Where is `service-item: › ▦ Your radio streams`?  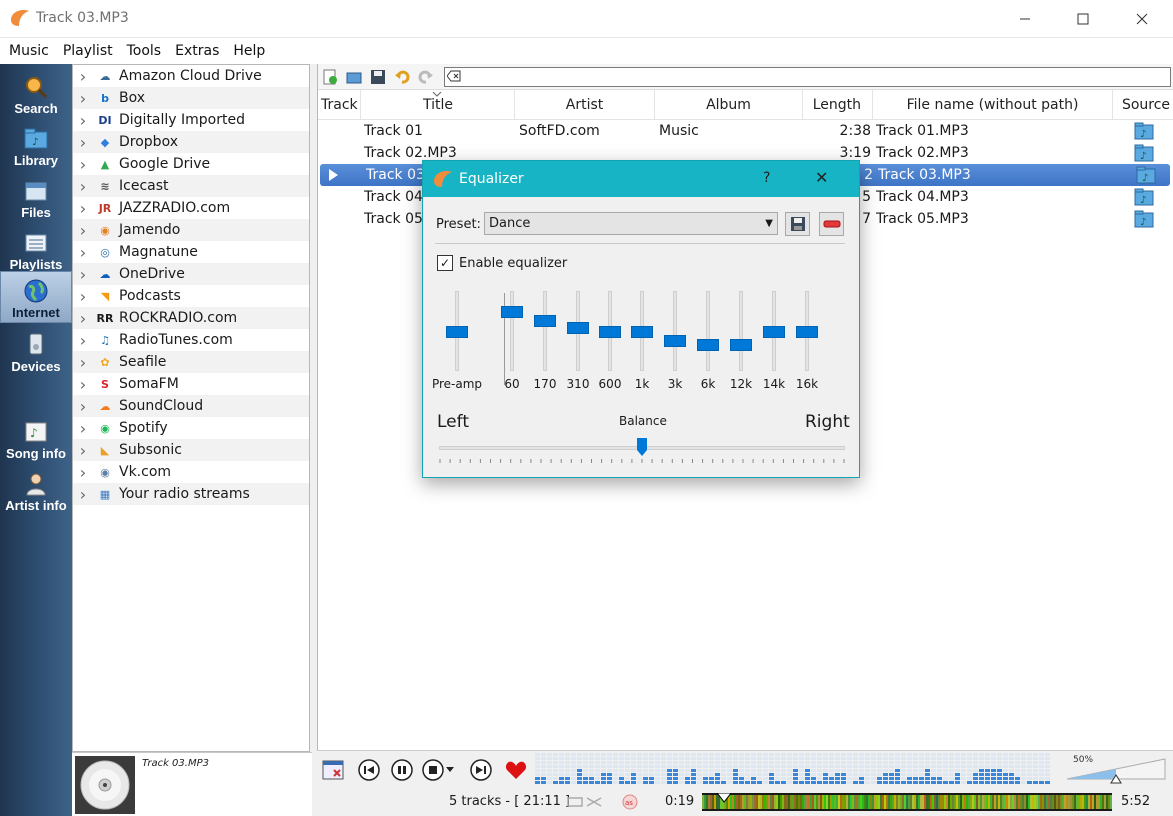 service-item: › ▦ Your radio streams is located at coordinates (191, 494).